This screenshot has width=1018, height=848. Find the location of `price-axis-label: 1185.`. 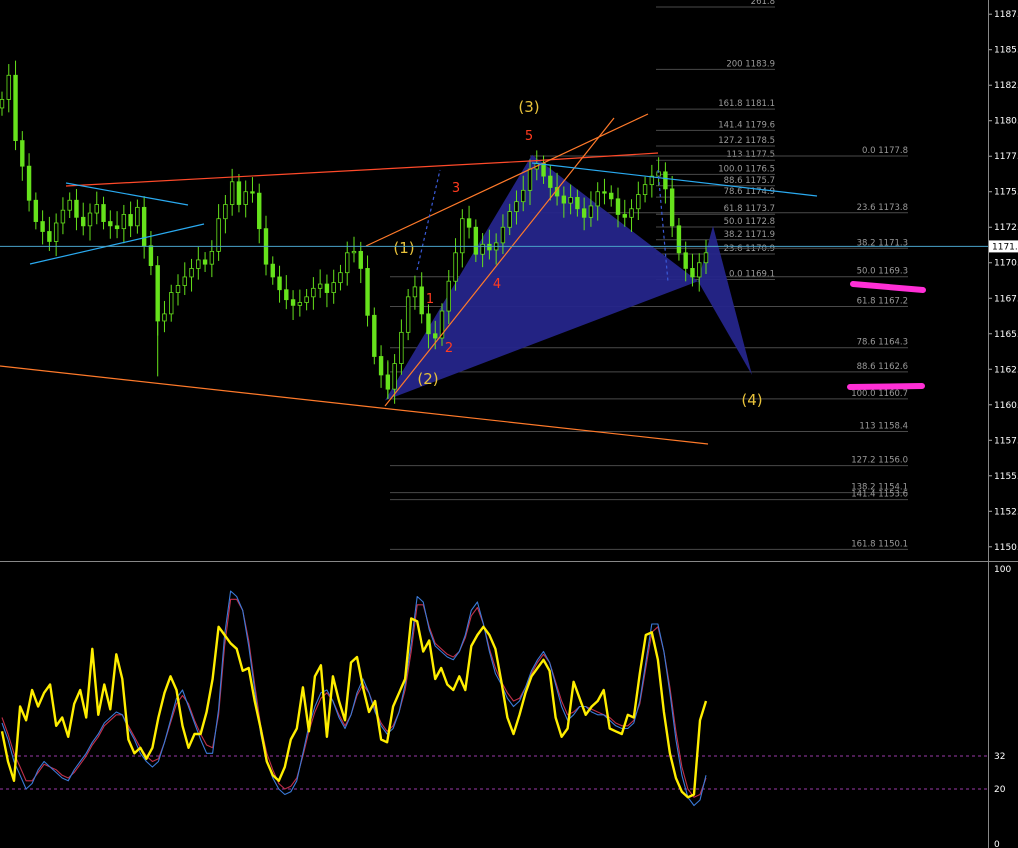

price-axis-label: 1185. is located at coordinates (1006, 51).